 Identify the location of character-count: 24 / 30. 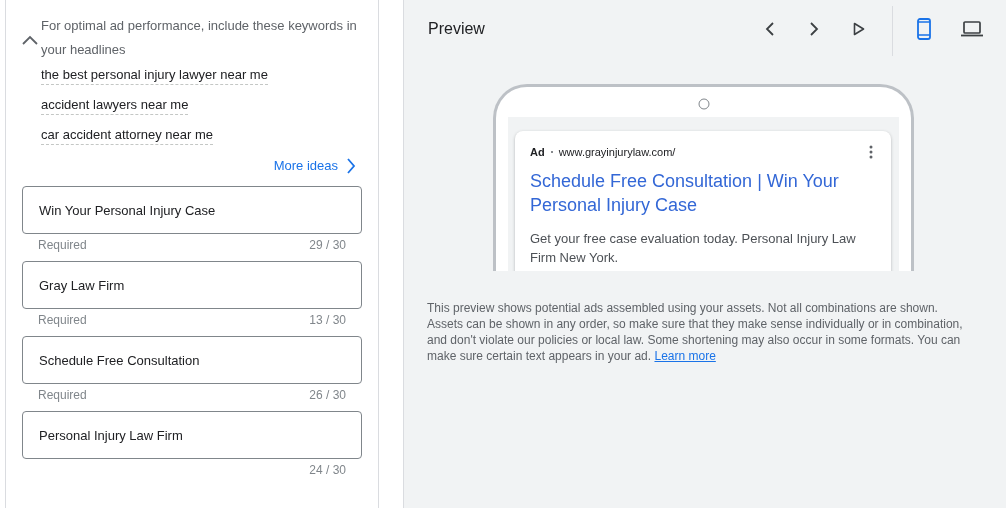
(327, 471).